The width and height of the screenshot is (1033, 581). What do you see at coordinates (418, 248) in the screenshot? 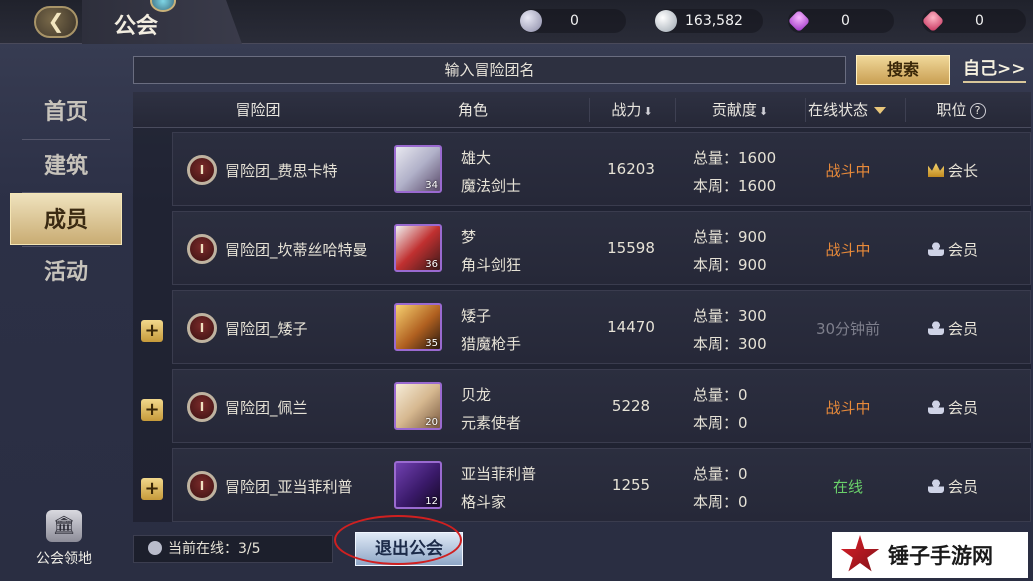
I see `character-avatar: 36` at bounding box center [418, 248].